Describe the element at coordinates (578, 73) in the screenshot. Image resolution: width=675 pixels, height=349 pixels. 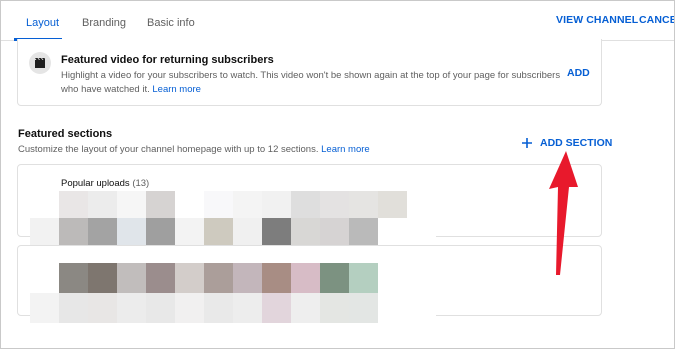
I see `add-featured-video-button: ADD` at that location.